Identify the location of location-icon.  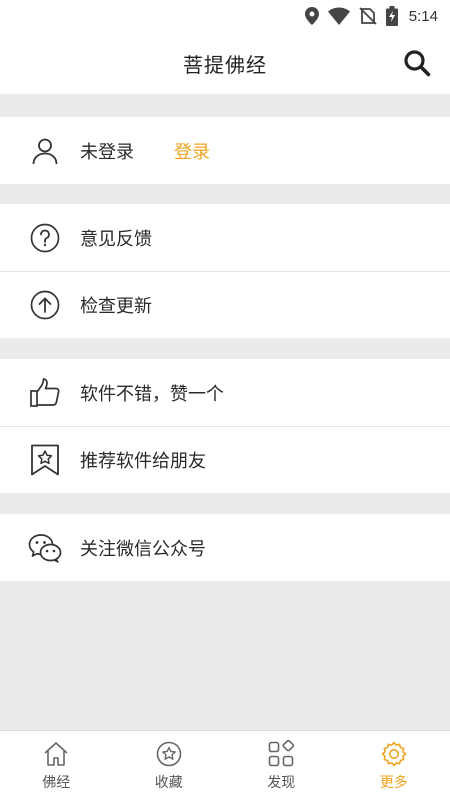
(311, 16).